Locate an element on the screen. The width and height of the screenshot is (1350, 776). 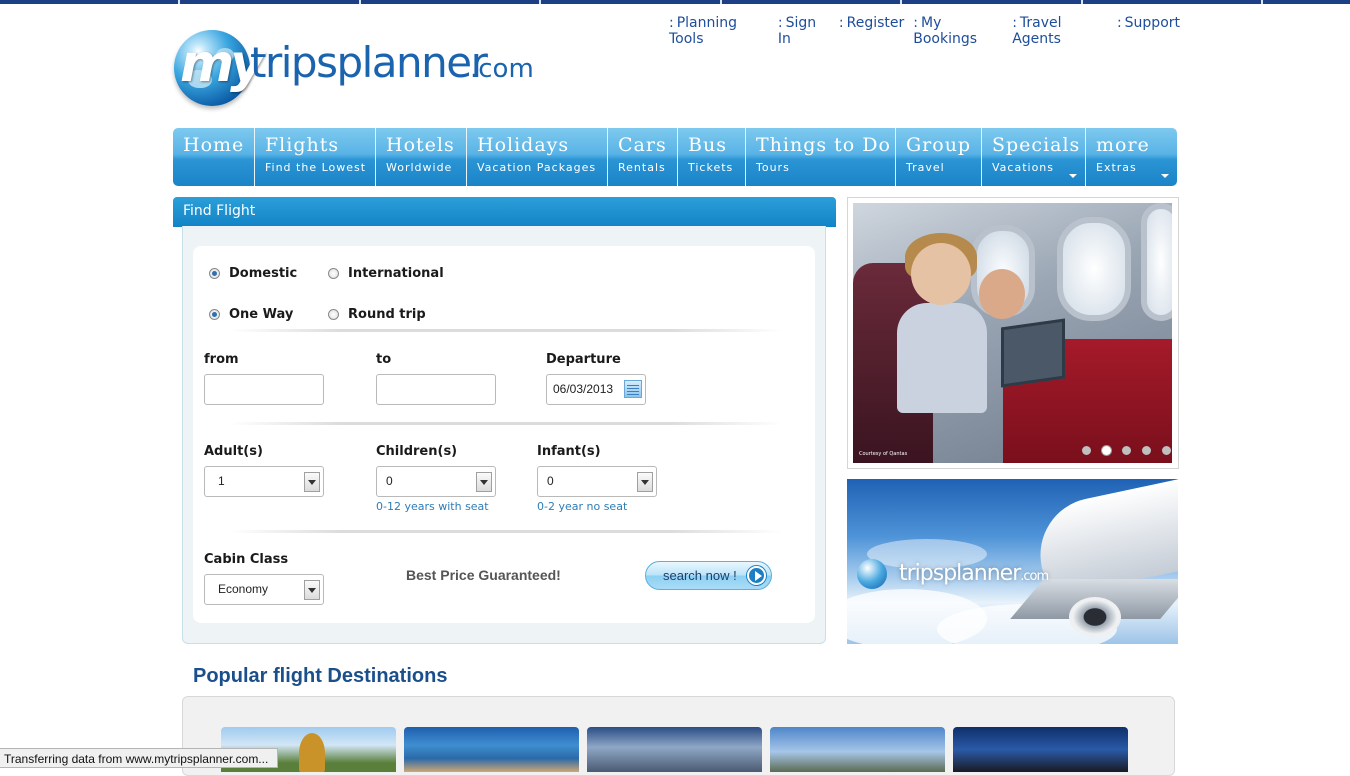
nav-hotels: Hotels Worldwide is located at coordinates (421, 157).